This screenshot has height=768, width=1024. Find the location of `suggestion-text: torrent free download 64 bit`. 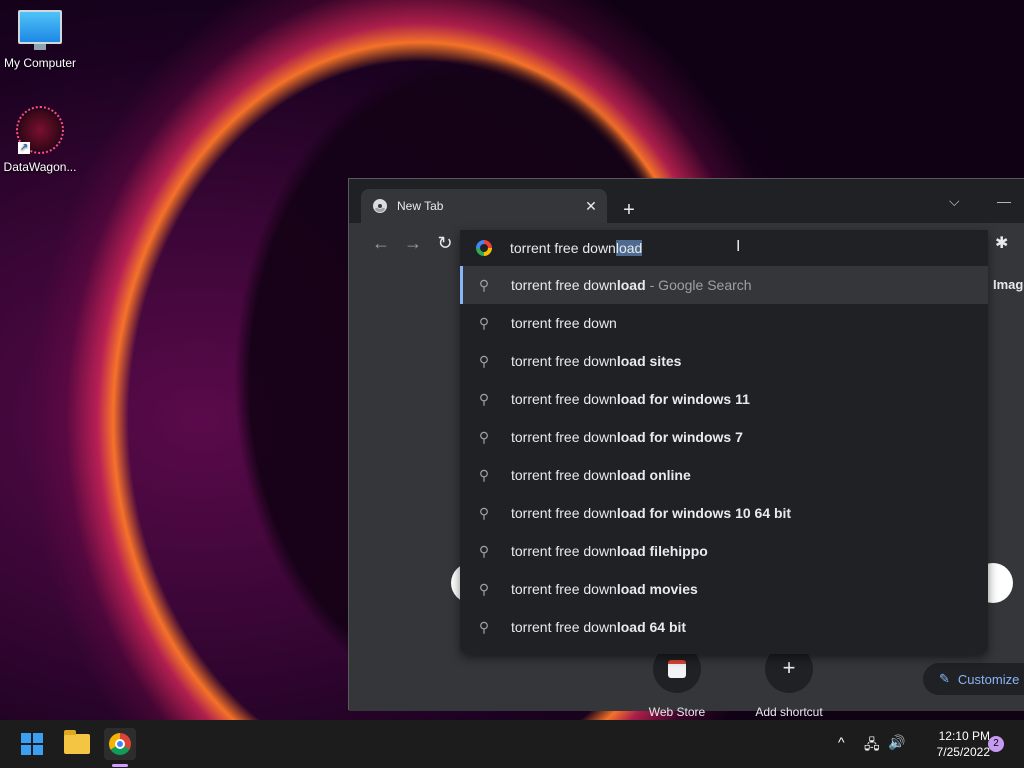

suggestion-text: torrent free download 64 bit is located at coordinates (598, 627).